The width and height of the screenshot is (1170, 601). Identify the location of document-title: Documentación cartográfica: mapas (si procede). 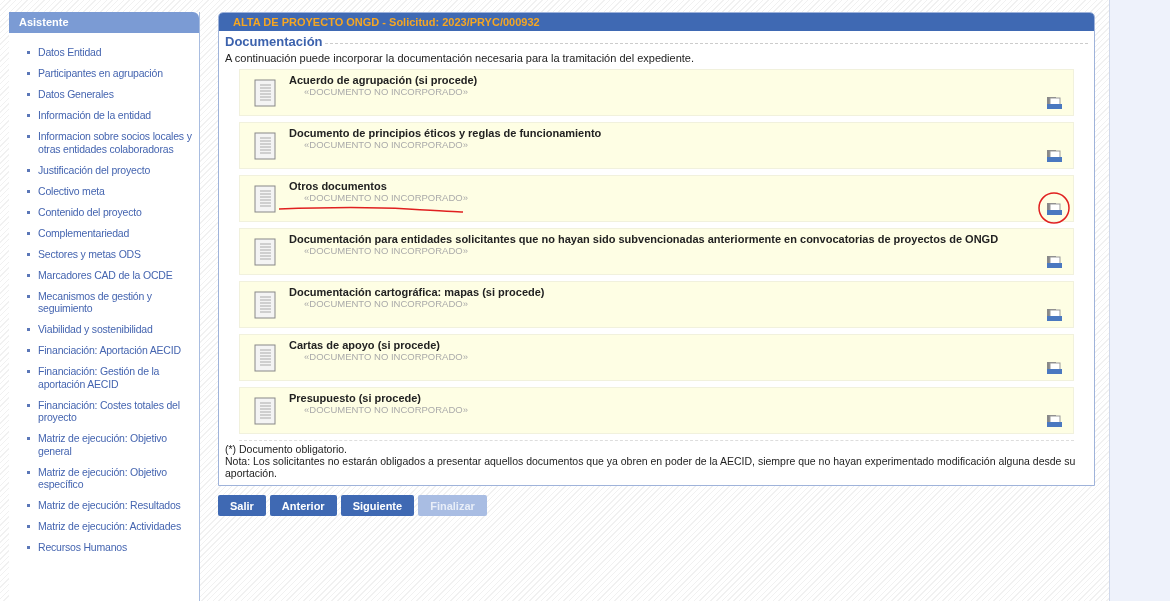
(417, 292).